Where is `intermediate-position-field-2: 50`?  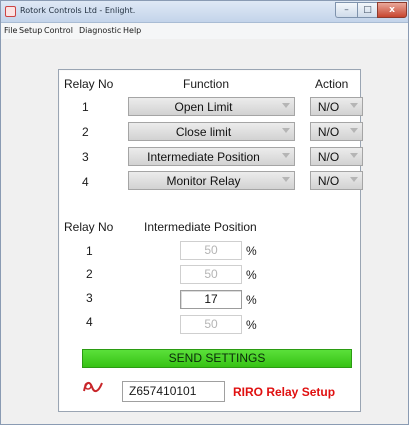
intermediate-position-field-2: 50 is located at coordinates (211, 274).